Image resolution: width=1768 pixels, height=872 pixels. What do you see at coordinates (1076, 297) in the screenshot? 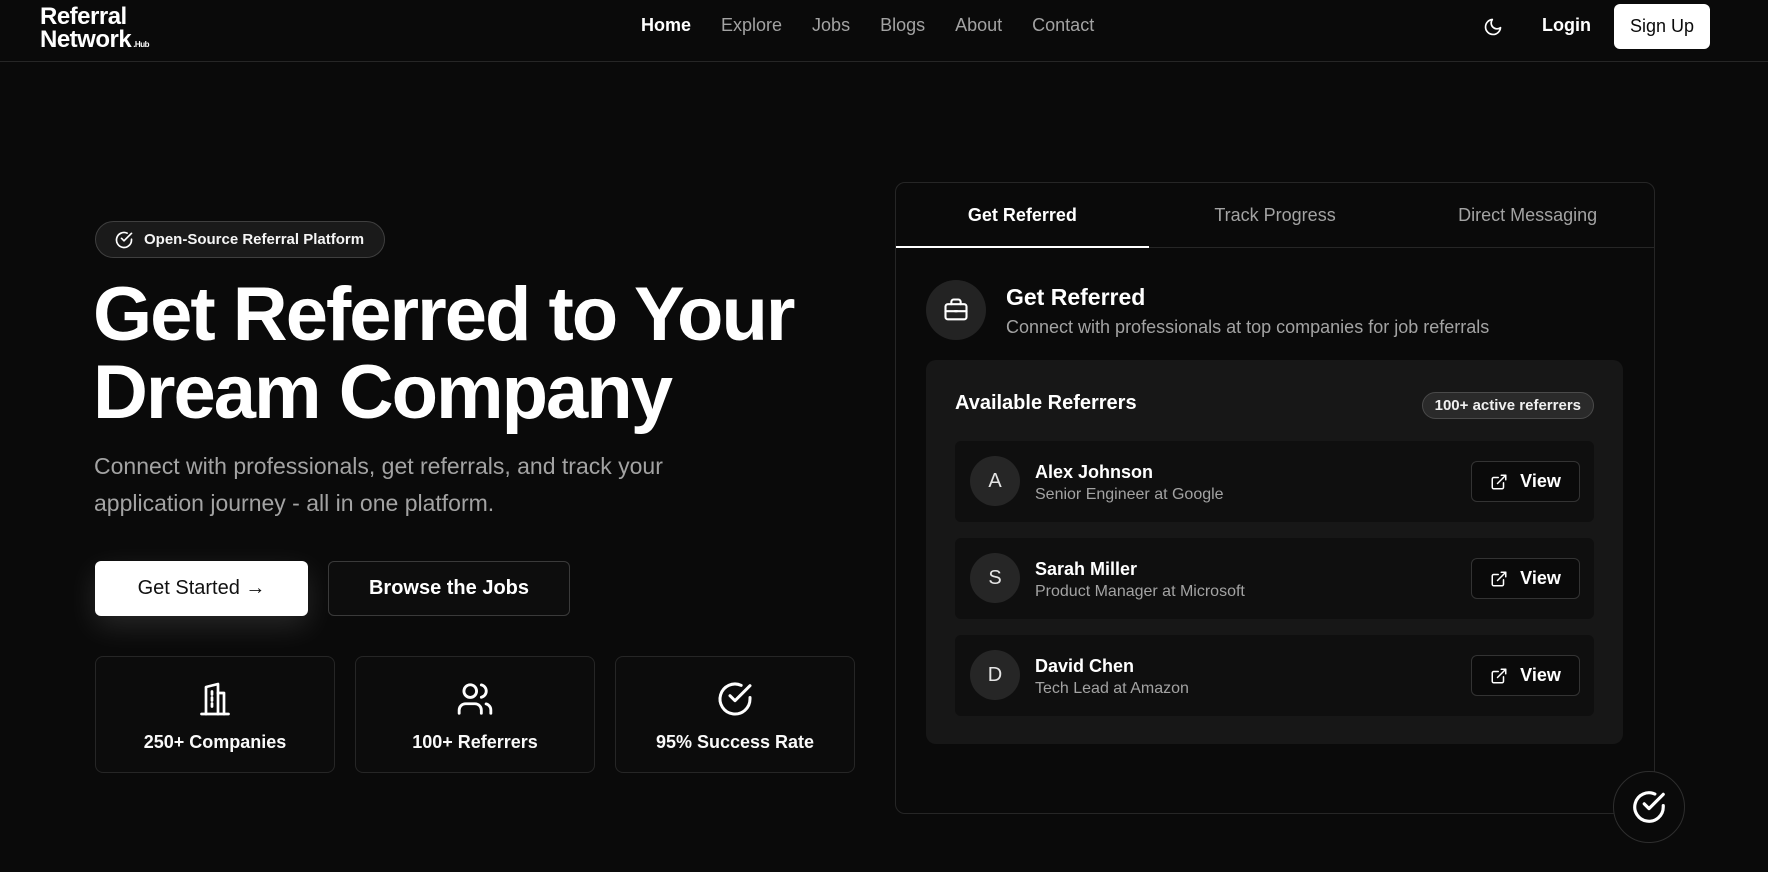
I see `feature-title: Get Referred` at bounding box center [1076, 297].